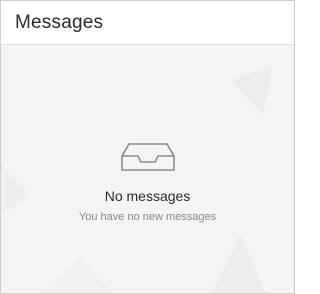  Describe the element at coordinates (147, 217) in the screenshot. I see `empty-state-subtitle: You have no new messages` at that location.